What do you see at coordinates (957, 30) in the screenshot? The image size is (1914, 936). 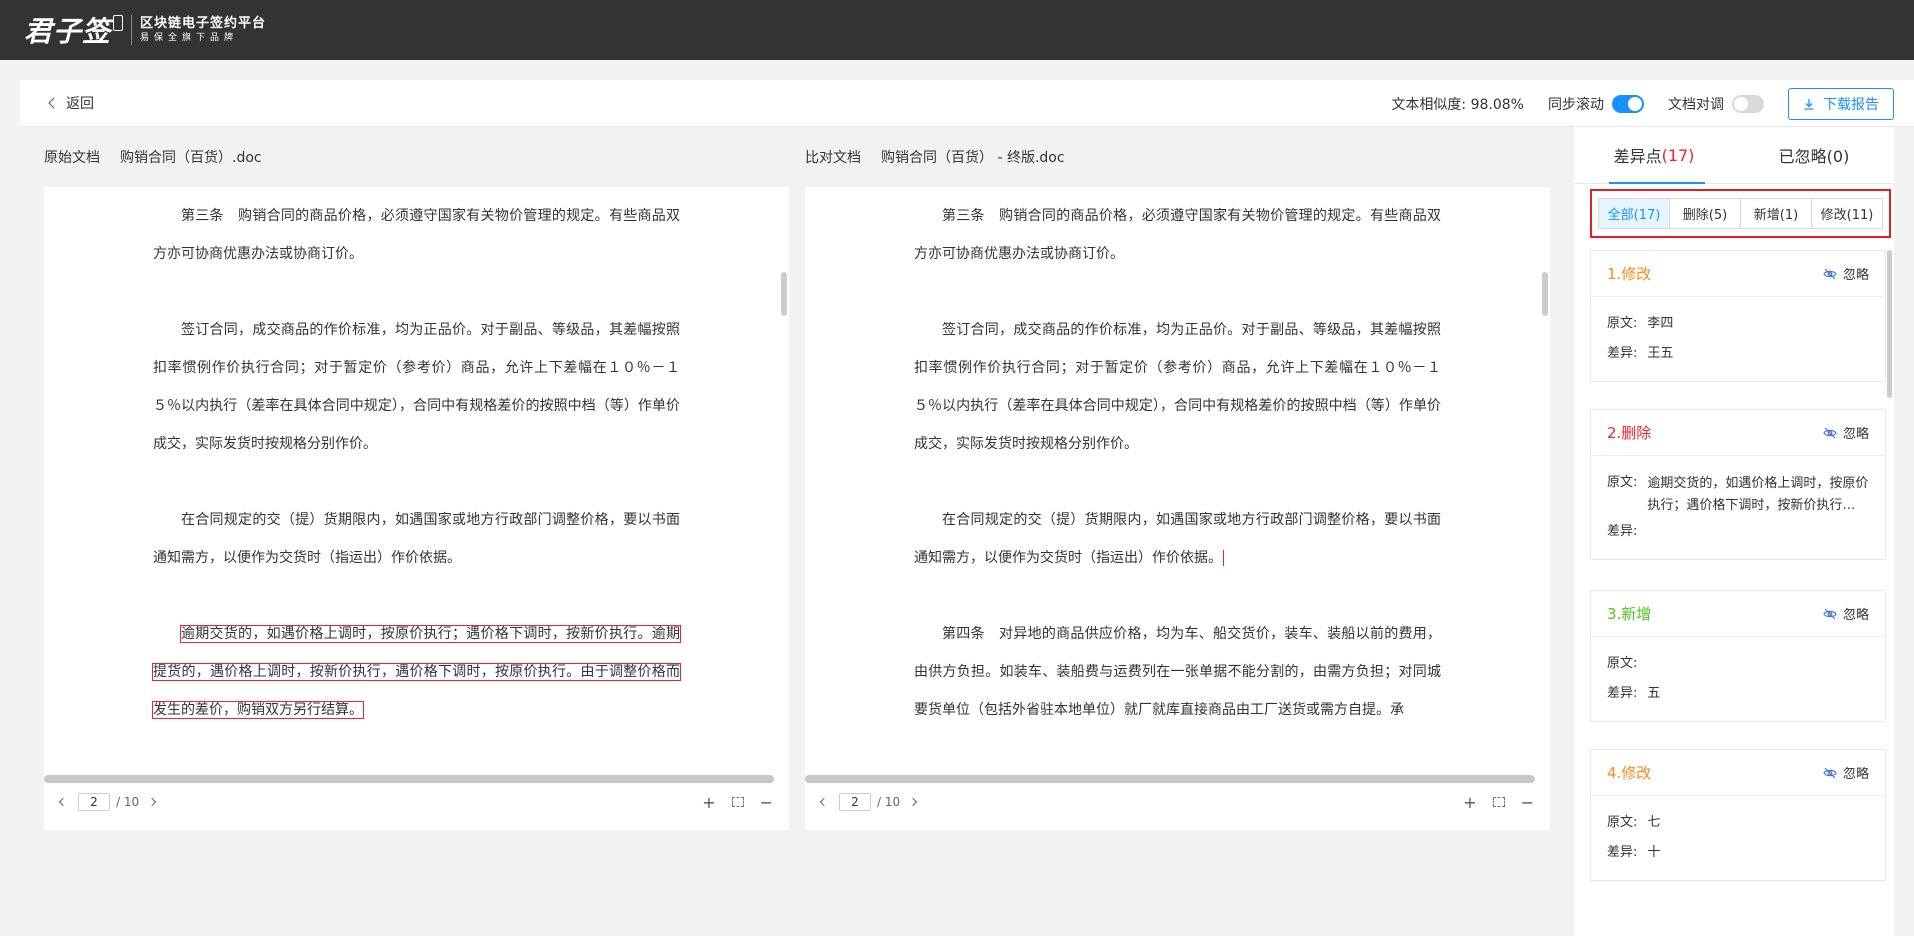 I see `app-header: 君子签 区块链电子签约平台 易保全旗下品牌` at bounding box center [957, 30].